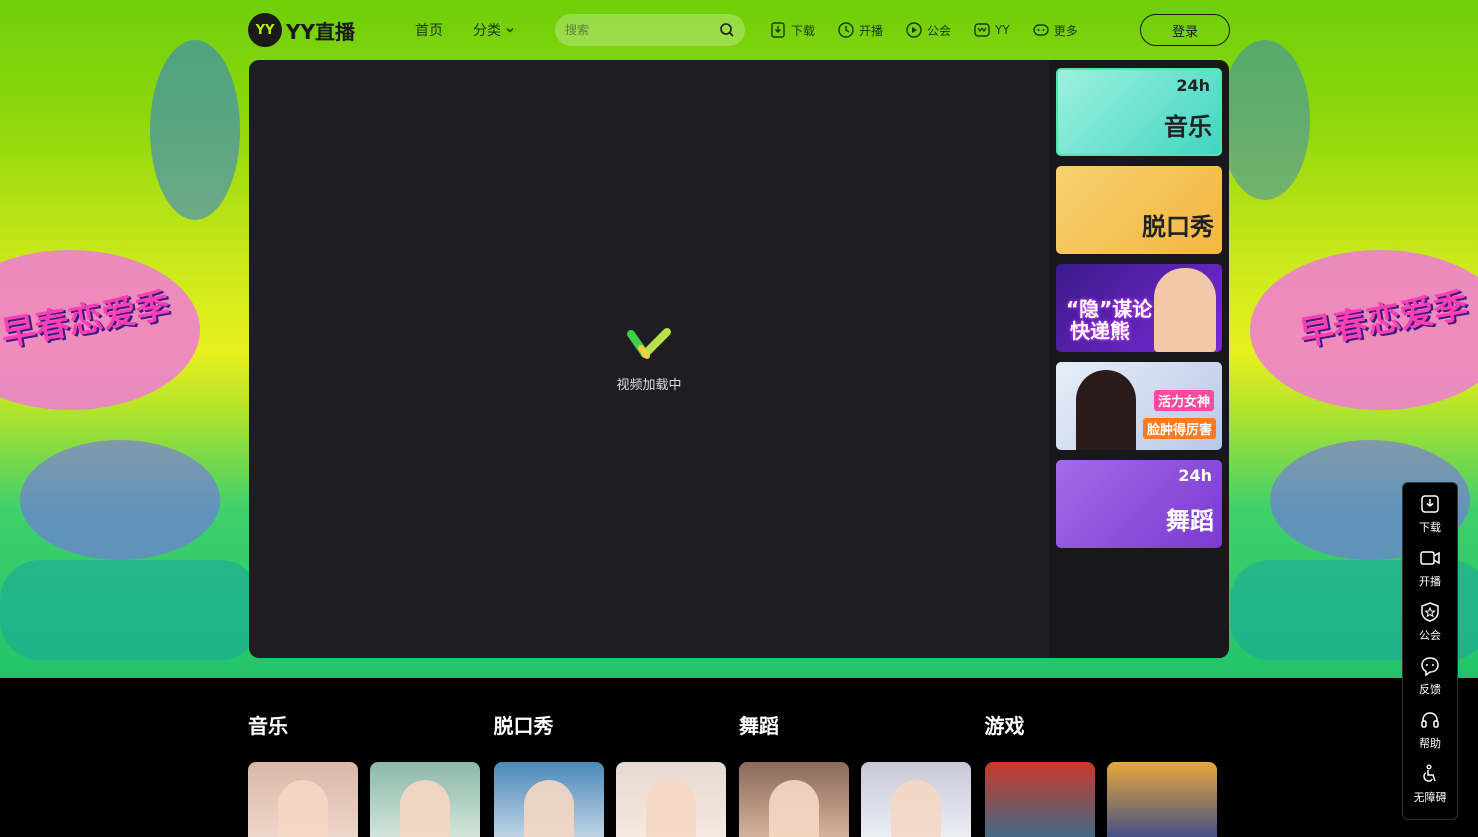 Image resolution: width=1478 pixels, height=837 pixels. What do you see at coordinates (1139, 112) in the screenshot?
I see `banner-music: 24h 音乐` at bounding box center [1139, 112].